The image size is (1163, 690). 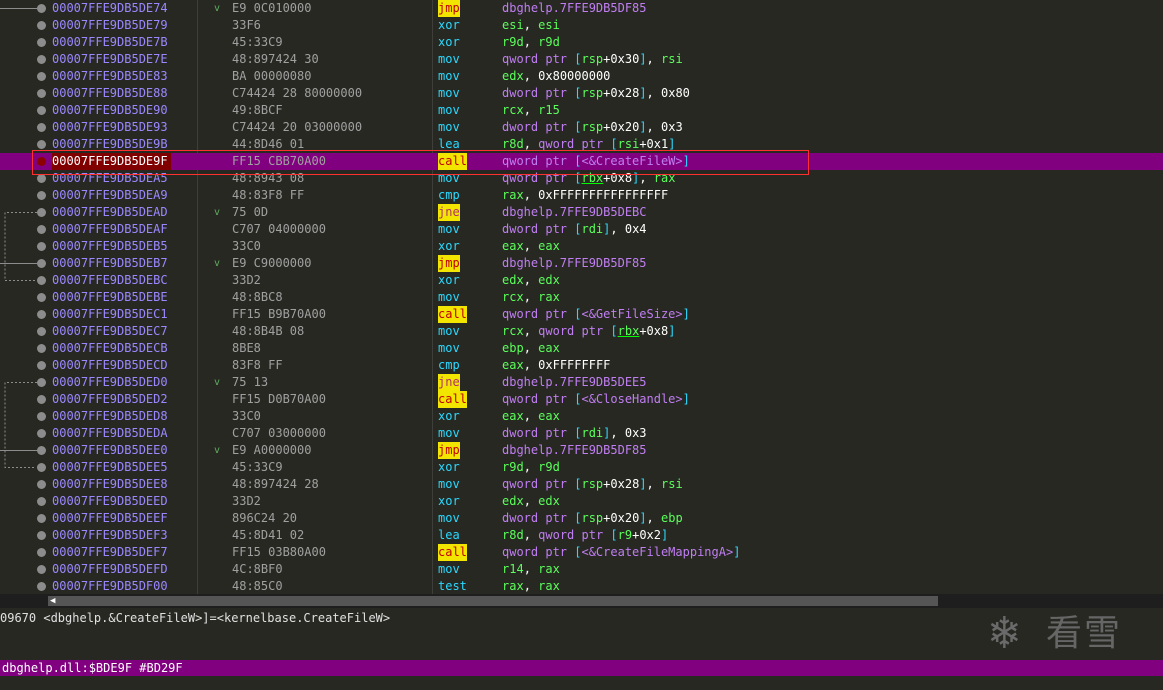 I want to click on opcode-bytes: 49:8BCF, so click(x=257, y=110).